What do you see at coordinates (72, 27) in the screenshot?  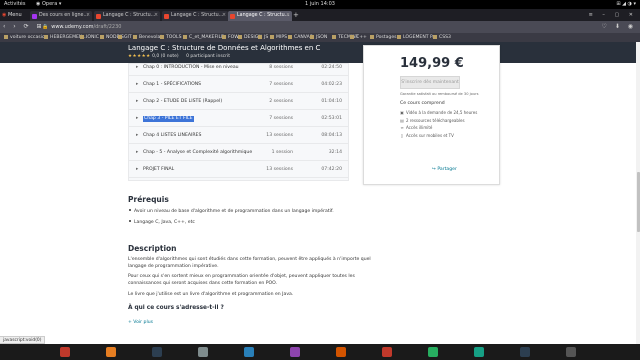 I see `url-host: www.udemy.com` at bounding box center [72, 27].